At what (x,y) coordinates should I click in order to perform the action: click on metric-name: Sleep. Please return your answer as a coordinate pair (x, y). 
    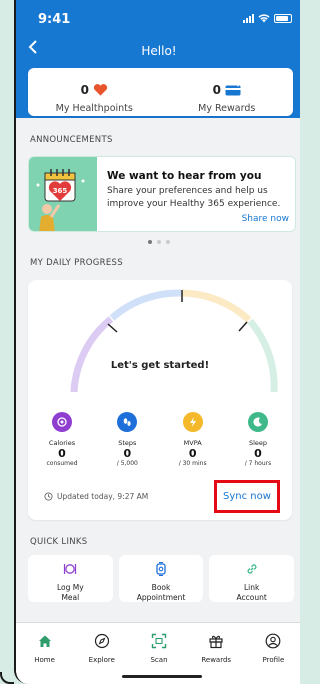
    Looking at the image, I should click on (258, 443).